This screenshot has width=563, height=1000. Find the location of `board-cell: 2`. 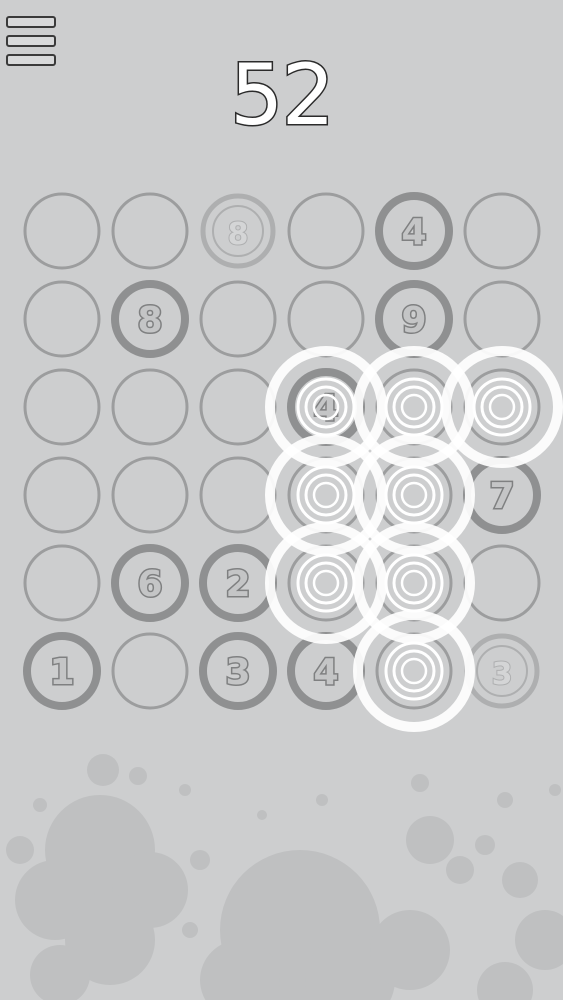

board-cell: 2 is located at coordinates (238, 583).